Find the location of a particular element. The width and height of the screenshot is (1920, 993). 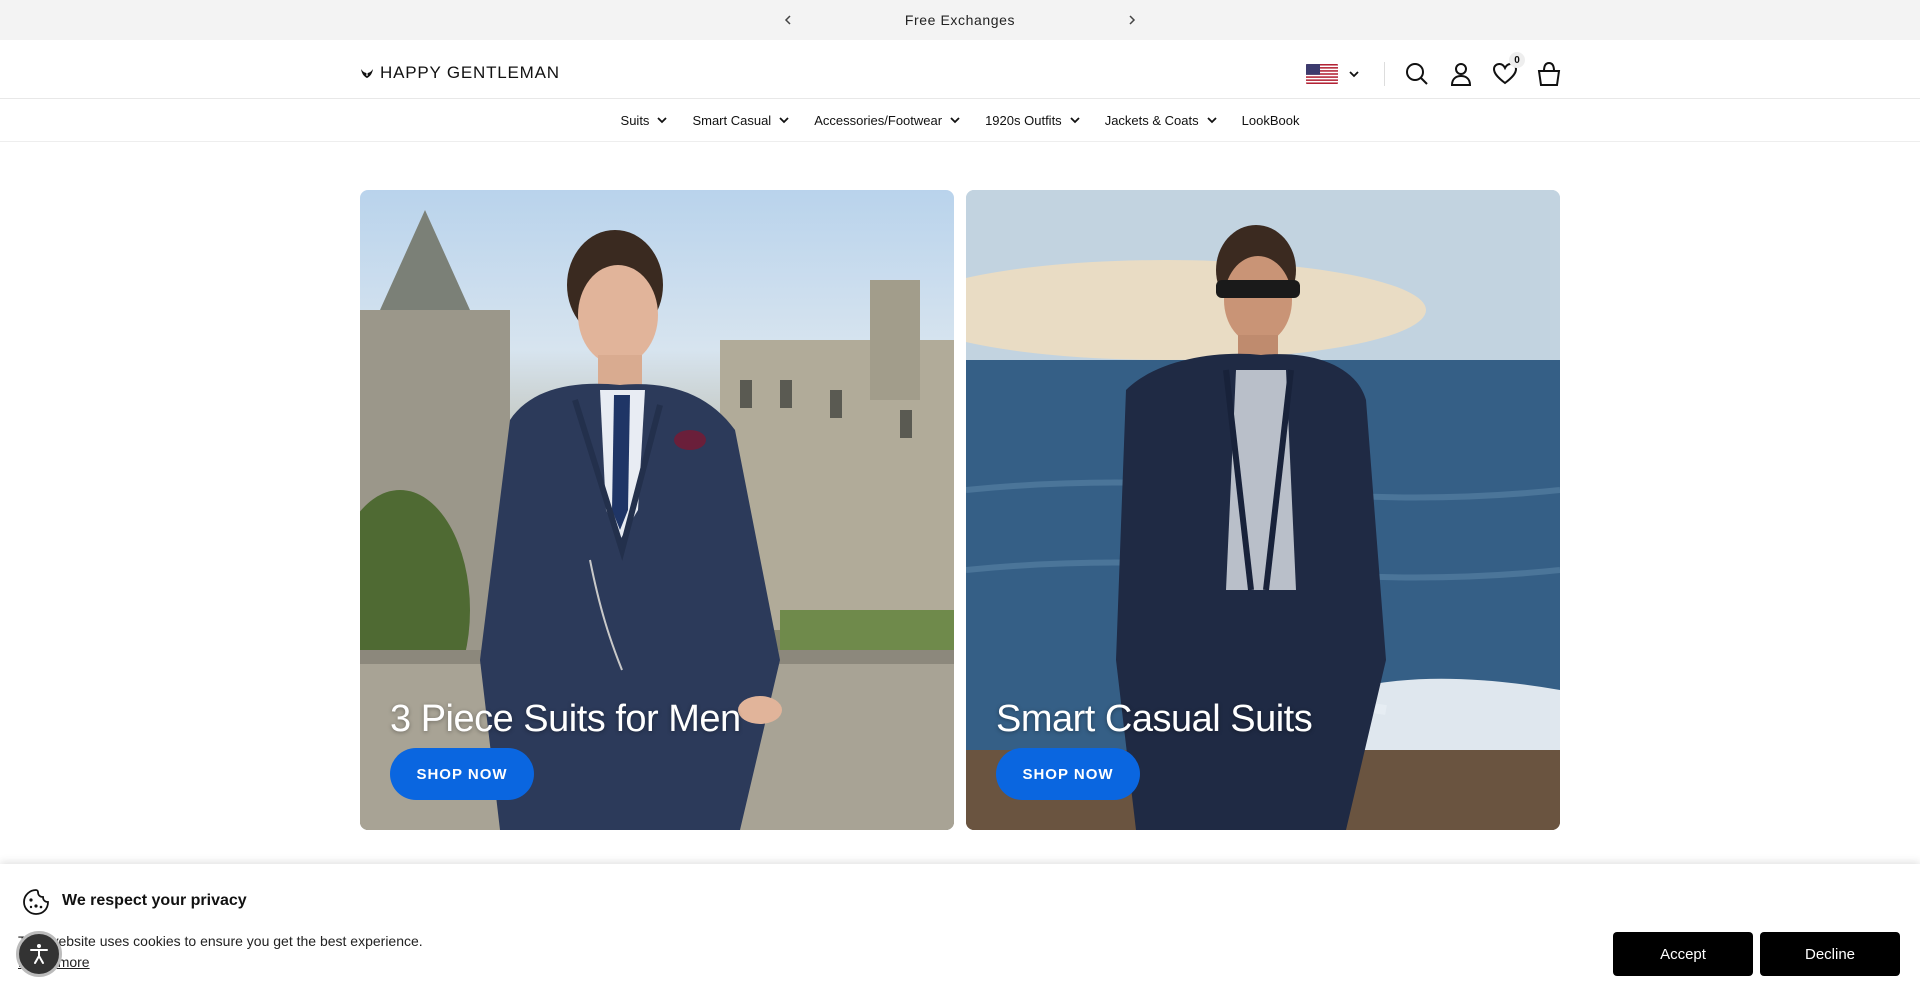

announcement-next-button is located at coordinates (1132, 20).